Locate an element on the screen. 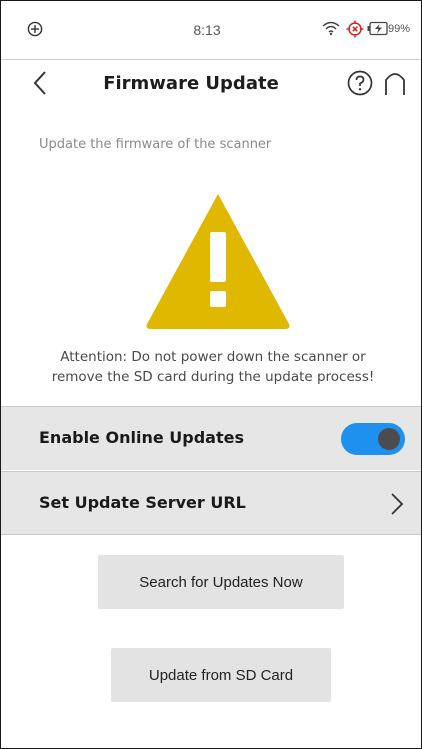  gps-target-icon is located at coordinates (355, 29).